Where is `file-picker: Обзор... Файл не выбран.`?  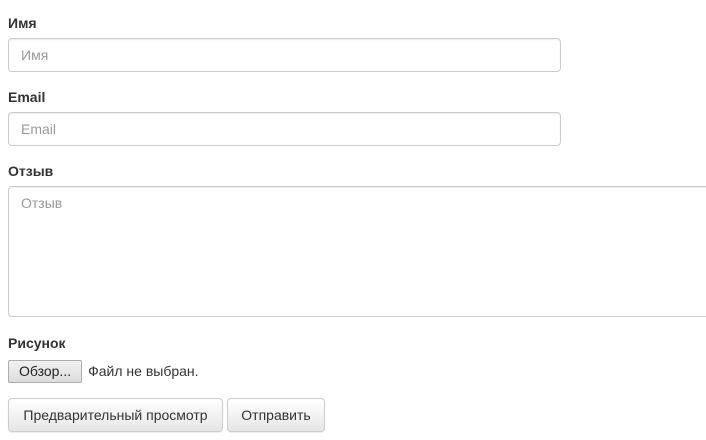 file-picker: Обзор... Файл не выбран. is located at coordinates (103, 371).